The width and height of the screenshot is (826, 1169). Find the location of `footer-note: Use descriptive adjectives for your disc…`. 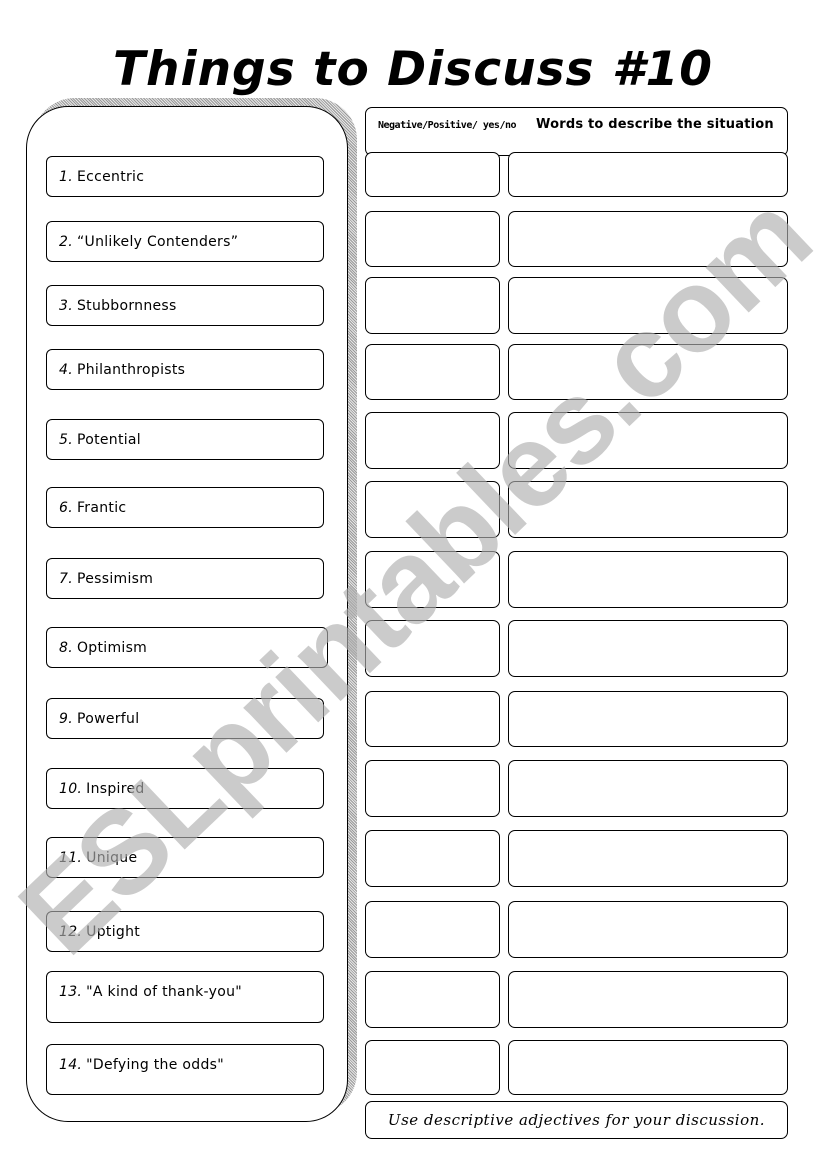

footer-note: Use descriptive adjectives for your disc… is located at coordinates (576, 1120).